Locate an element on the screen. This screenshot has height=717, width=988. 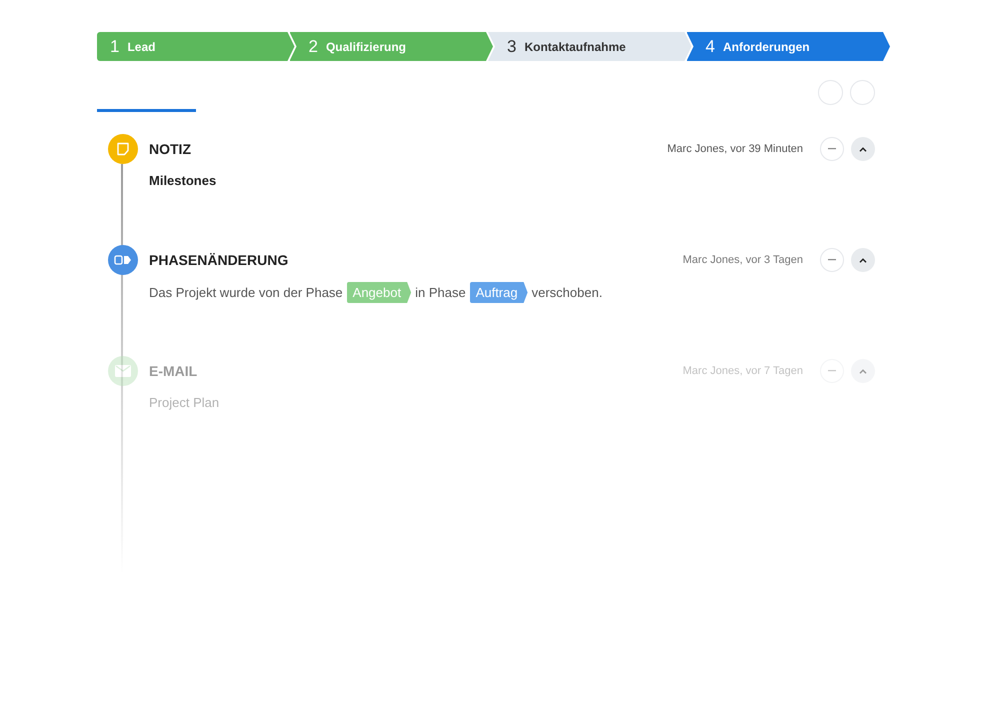
entry-text: Project Plan is located at coordinates (184, 403).